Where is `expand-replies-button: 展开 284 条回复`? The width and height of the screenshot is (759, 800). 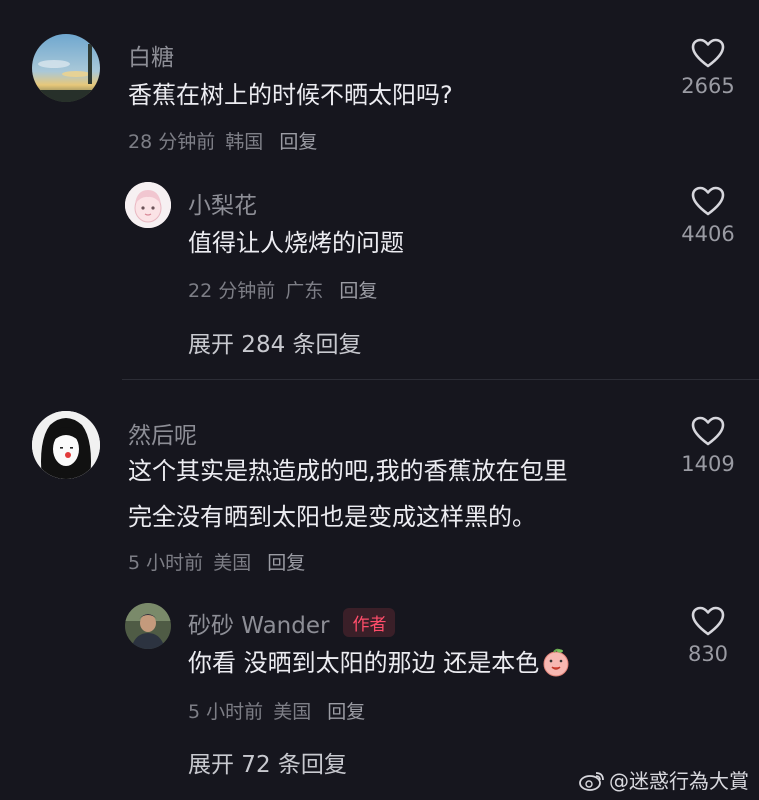 expand-replies-button: 展开 284 条回复 is located at coordinates (275, 342).